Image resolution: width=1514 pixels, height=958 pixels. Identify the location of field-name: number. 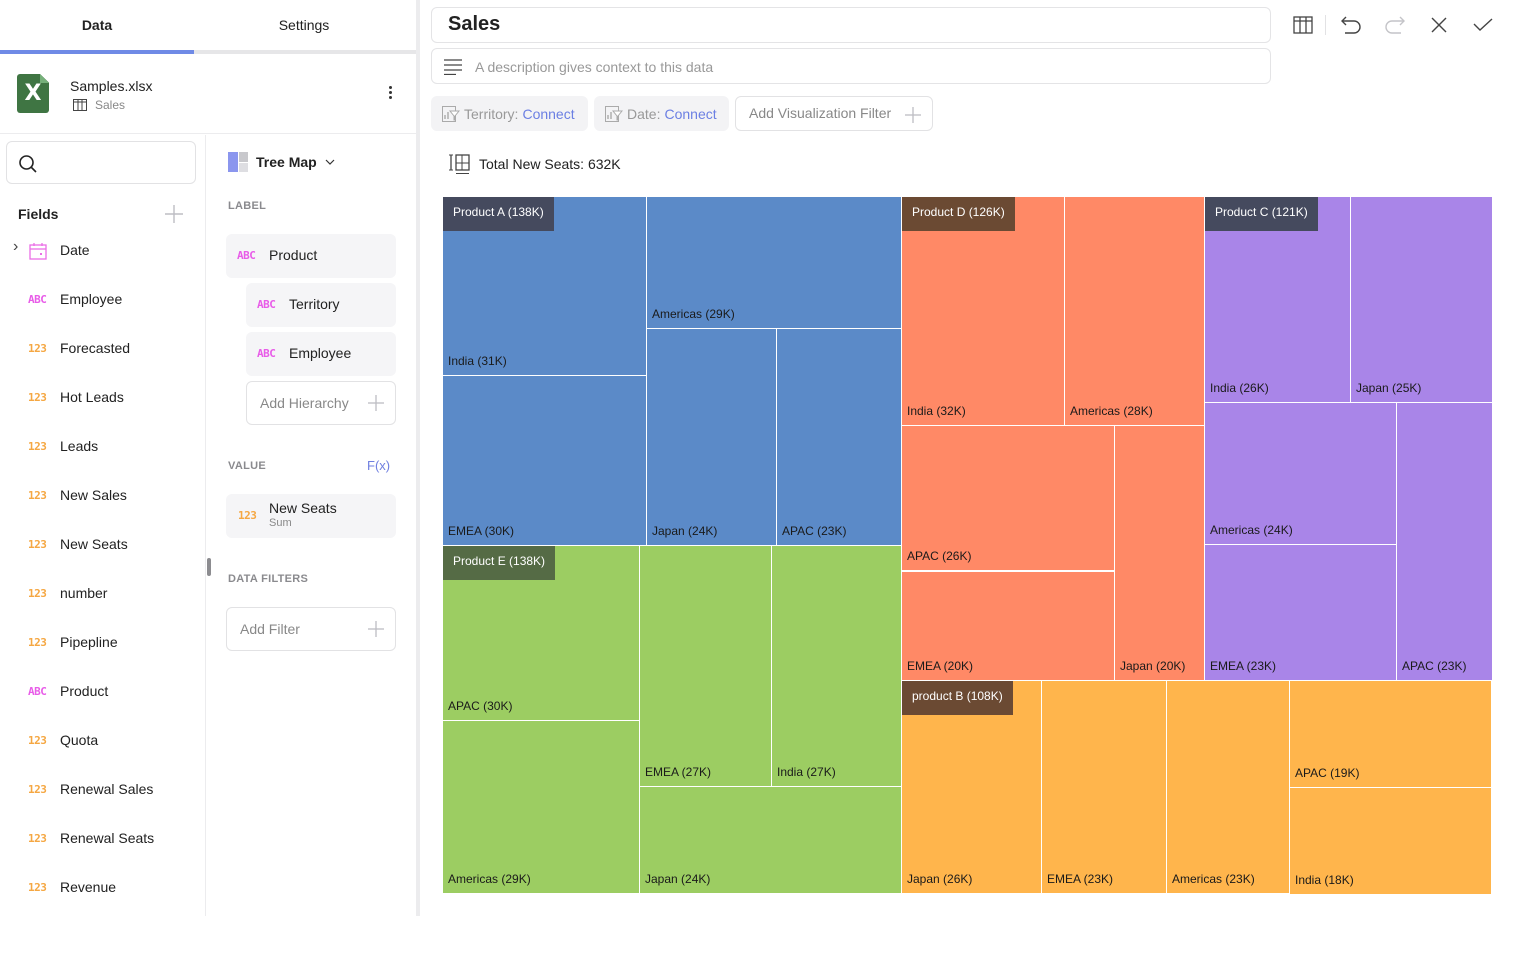
(84, 593).